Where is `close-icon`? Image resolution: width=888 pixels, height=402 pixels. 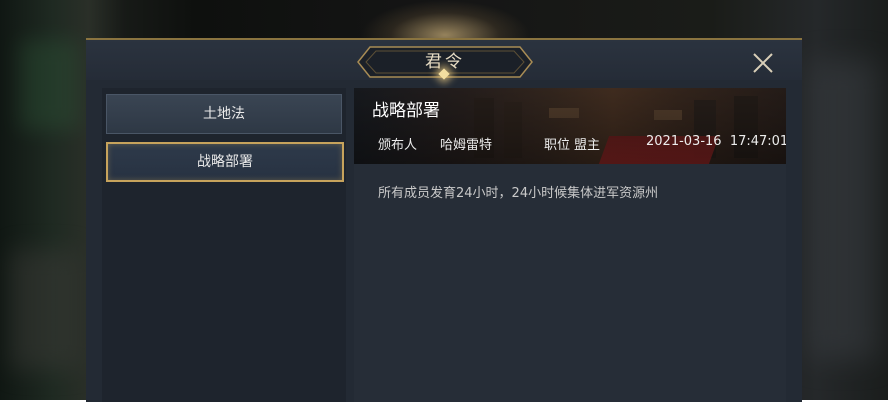
close-icon is located at coordinates (763, 63).